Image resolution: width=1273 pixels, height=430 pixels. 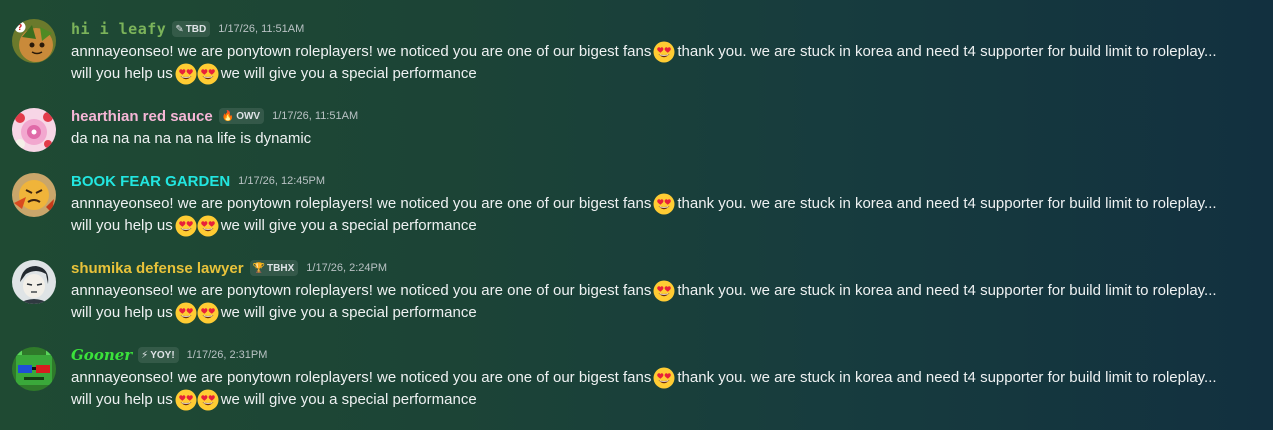 I want to click on message-line: da na na na na na na life is dynamic, so click(x=666, y=139).